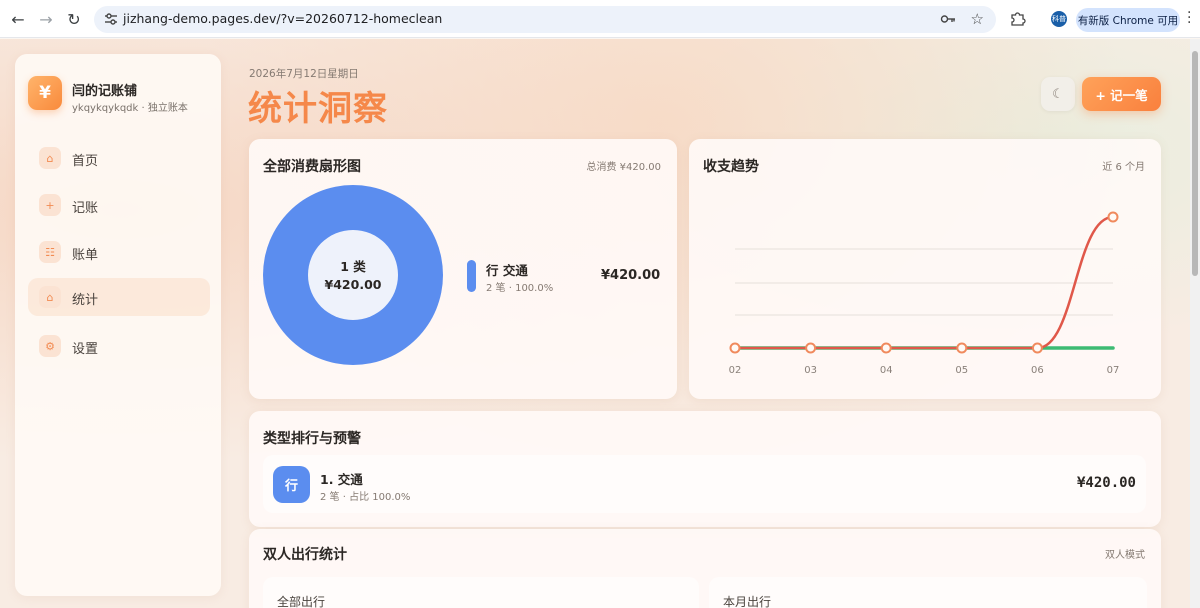  What do you see at coordinates (119, 346) in the screenshot?
I see `sidebar-item-settings: ⚙ 设置` at bounding box center [119, 346].